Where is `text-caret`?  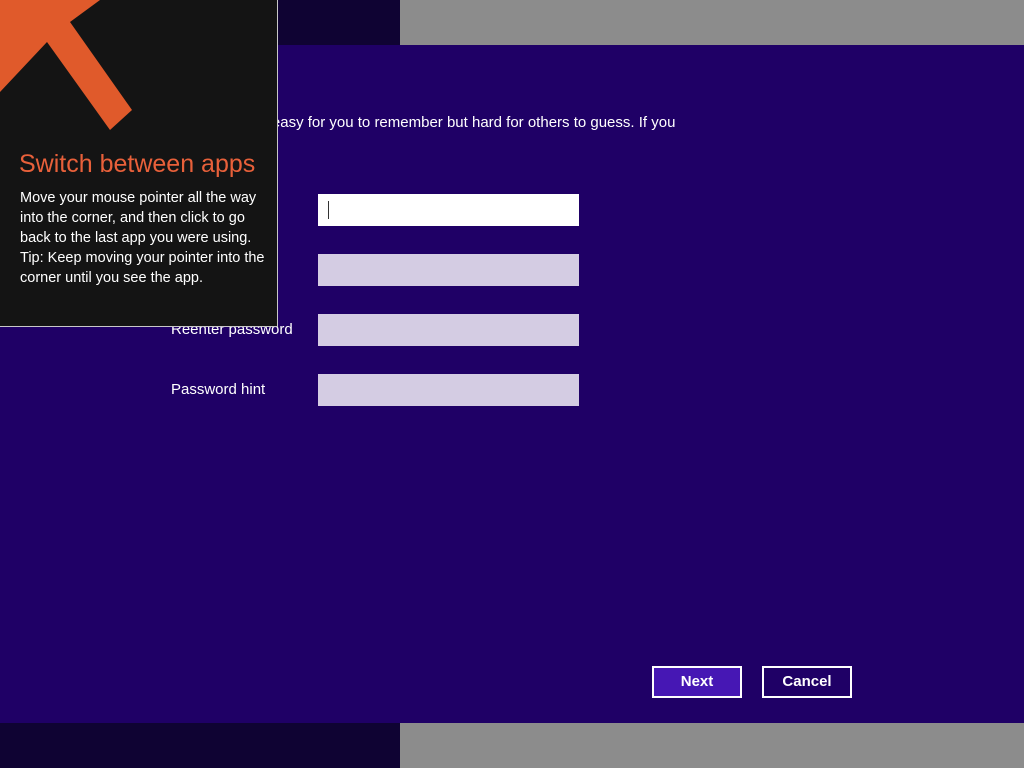
text-caret is located at coordinates (328, 210).